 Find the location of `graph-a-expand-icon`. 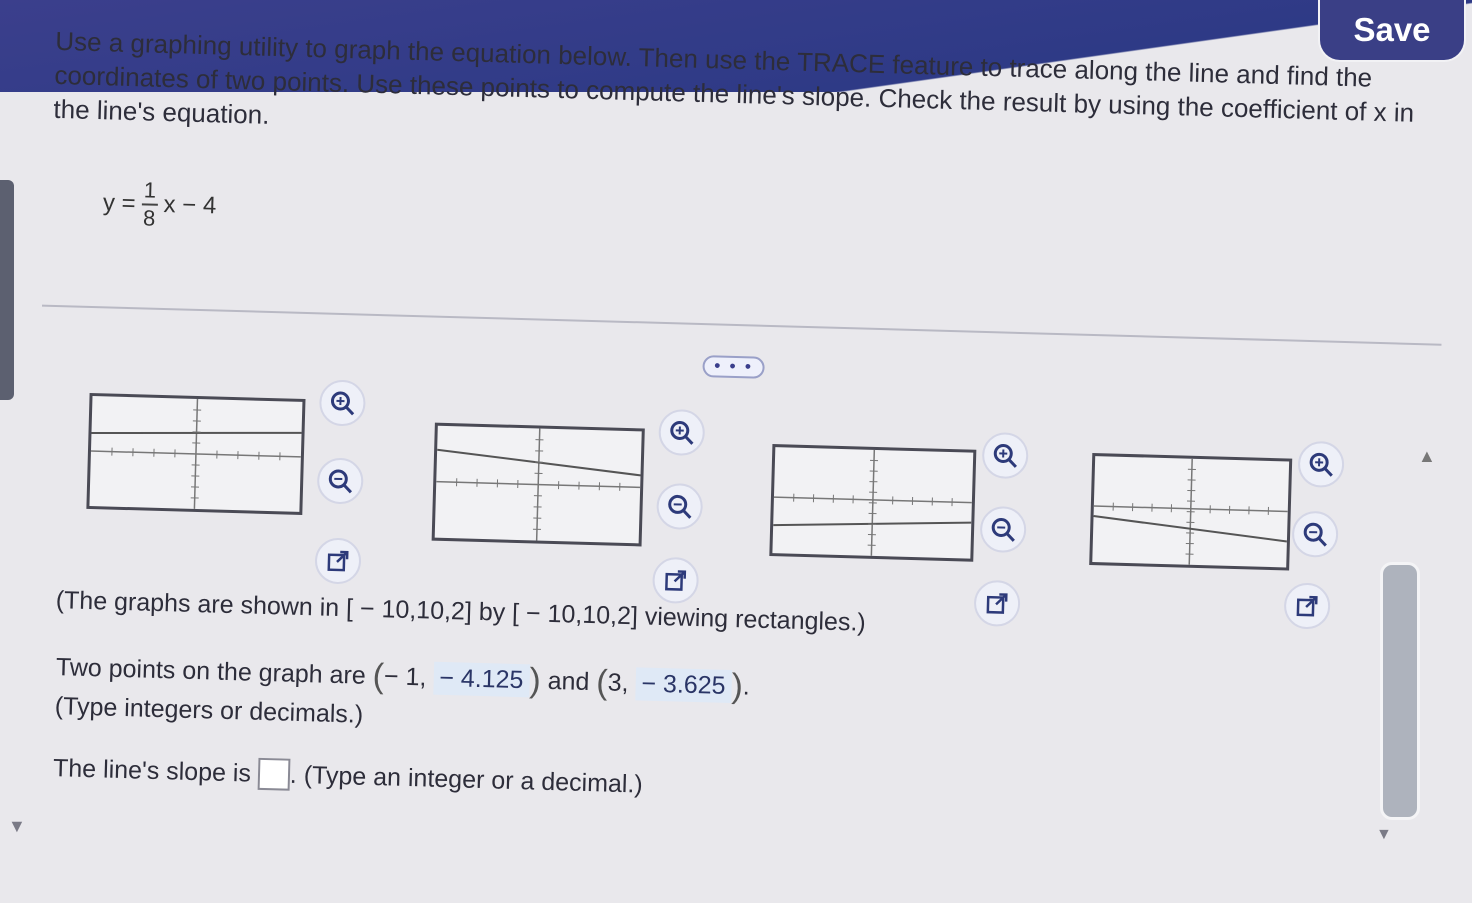

graph-a-expand-icon is located at coordinates (337, 560).